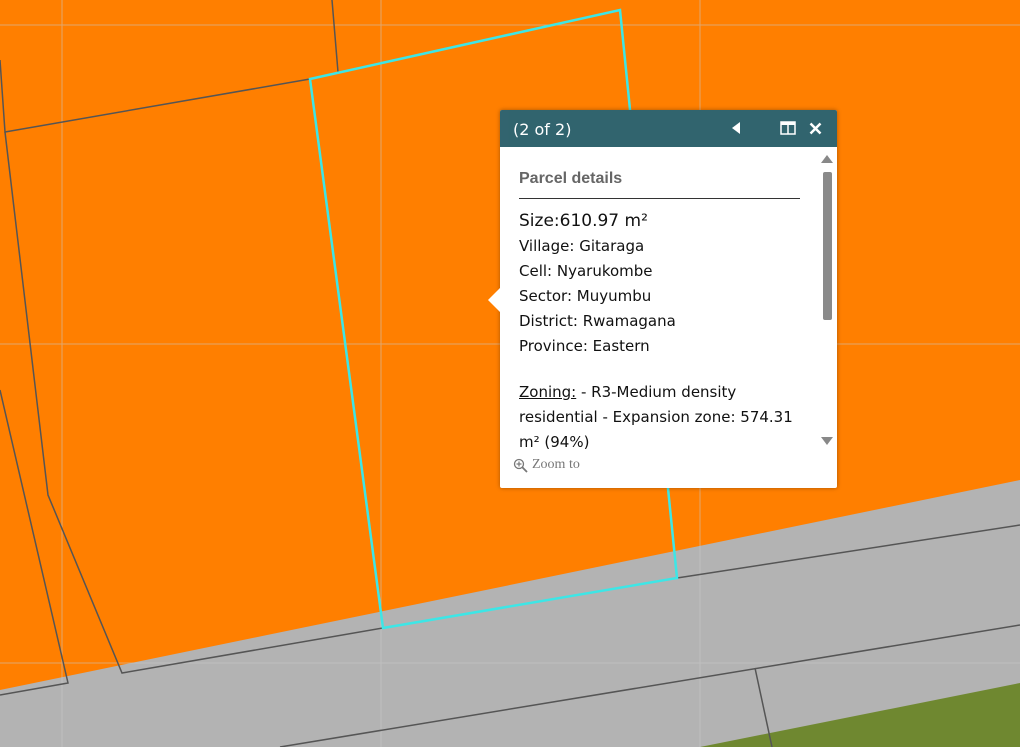 The image size is (1020, 747). I want to click on field-cell: Cell: Nyarukombe, so click(659, 271).